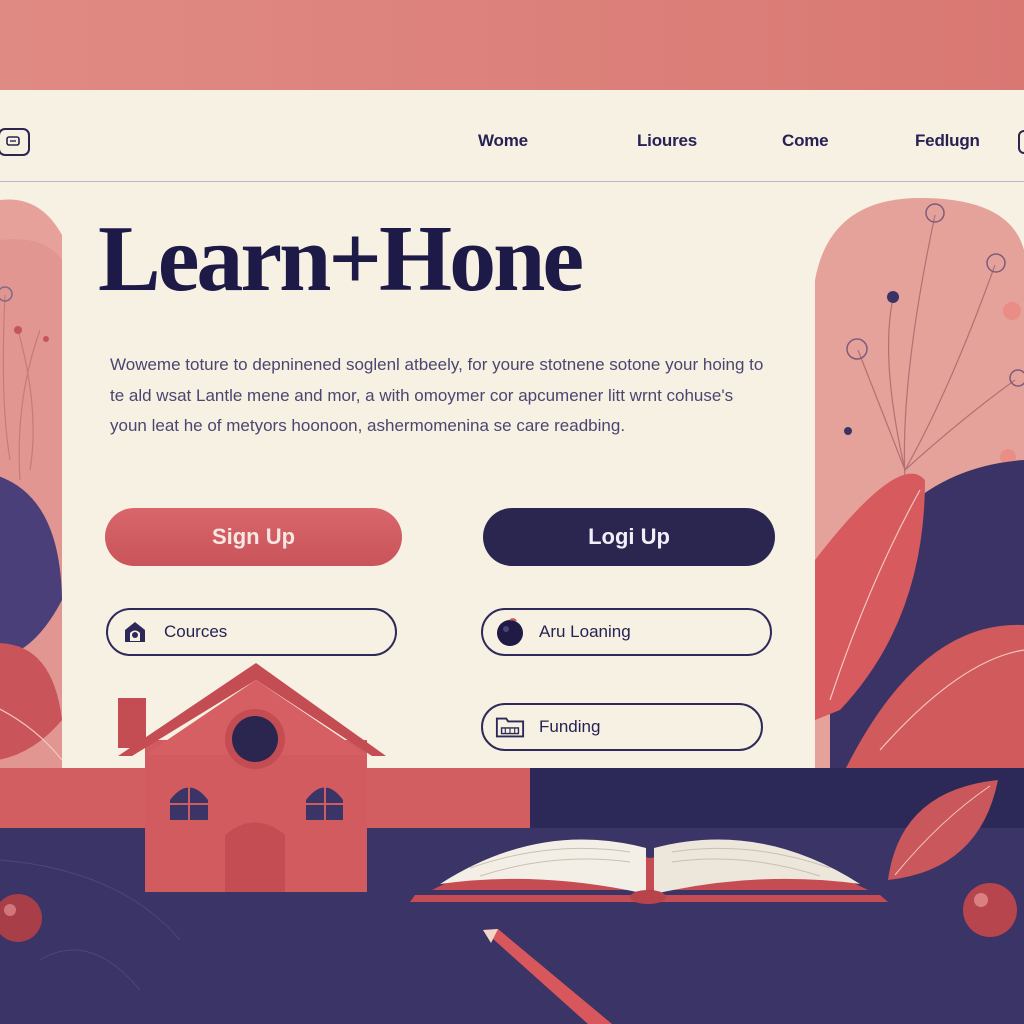 This screenshot has height=1024, width=1024. What do you see at coordinates (622, 727) in the screenshot?
I see `funding-link: Funding` at bounding box center [622, 727].